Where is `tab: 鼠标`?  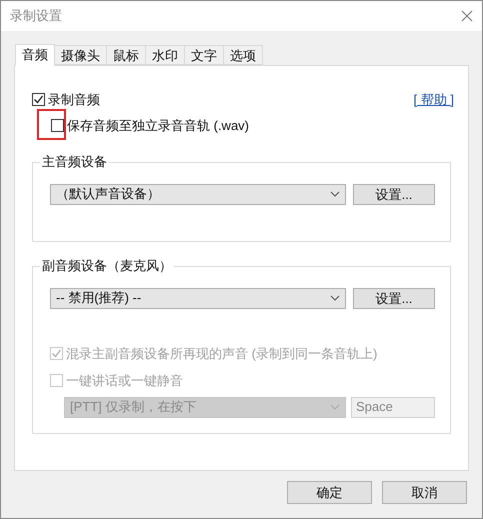
tab: 鼠标 is located at coordinates (126, 55).